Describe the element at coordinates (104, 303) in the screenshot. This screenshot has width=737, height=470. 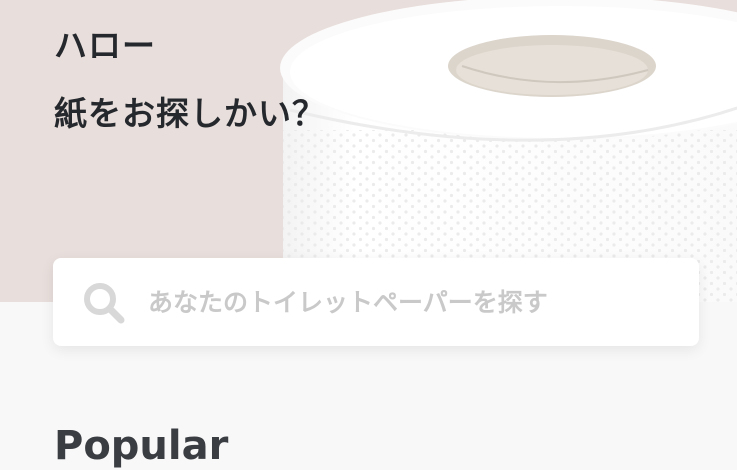
I see `search-icon` at that location.